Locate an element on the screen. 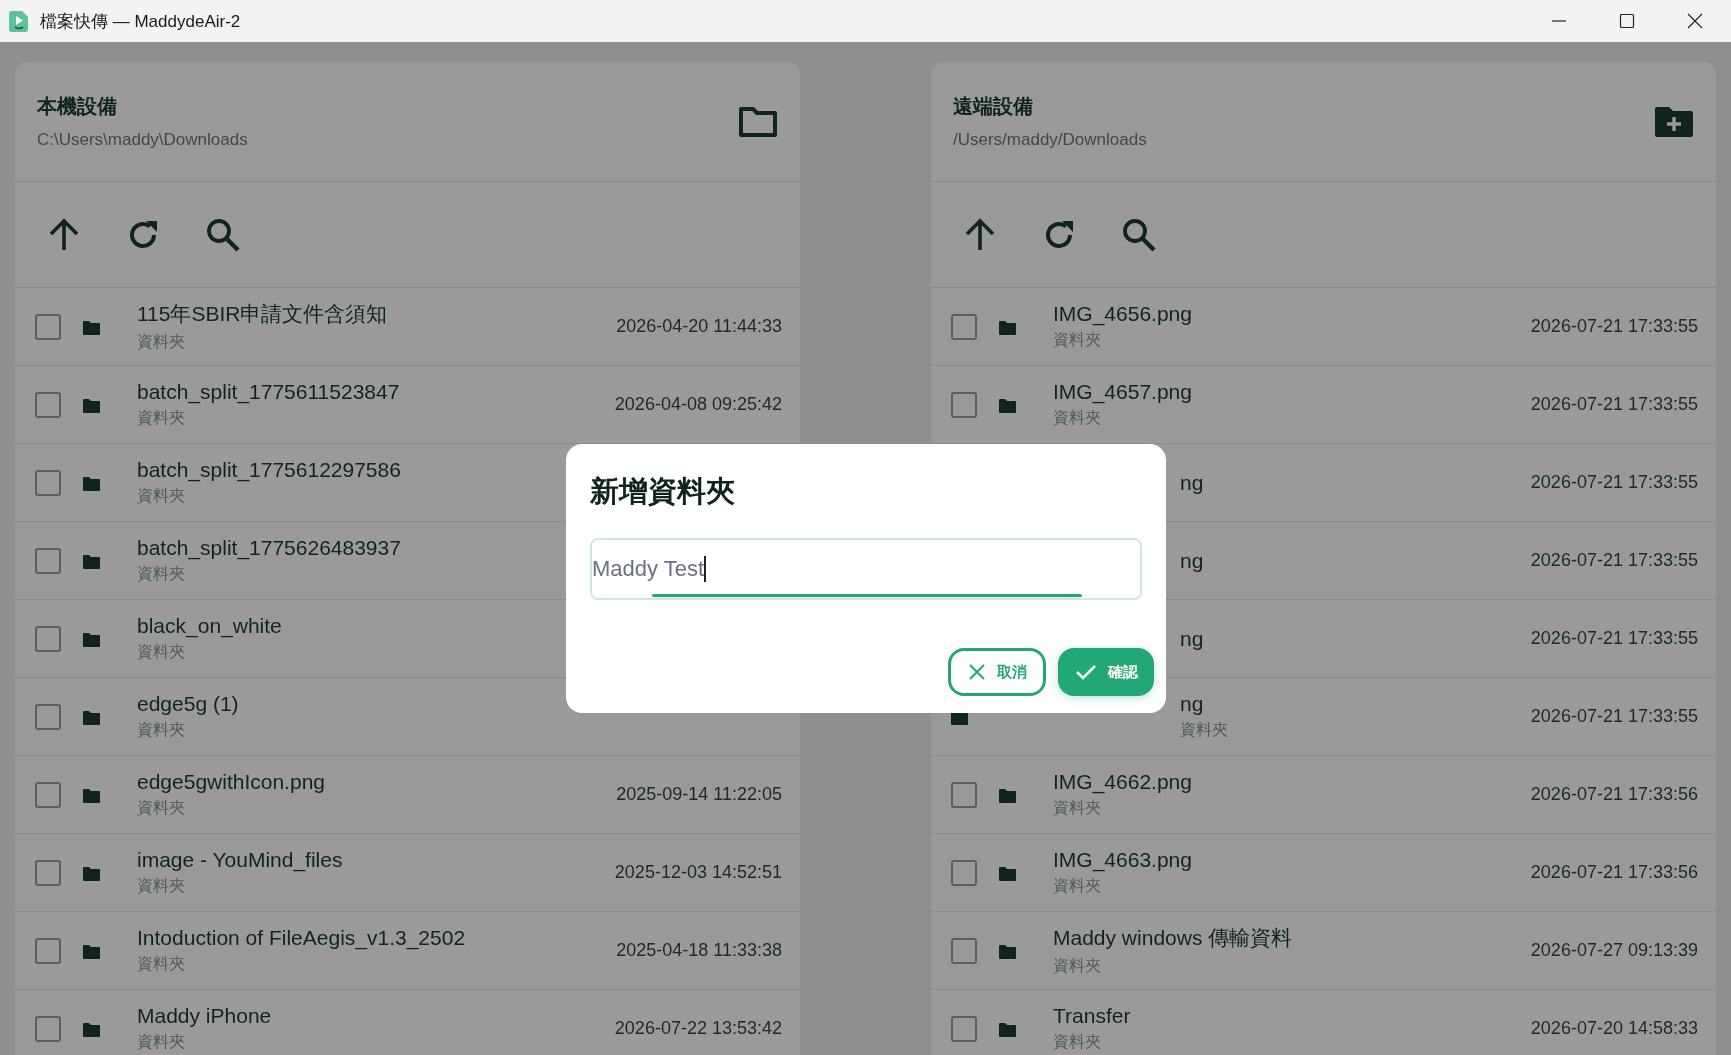 This screenshot has height=1055, width=1731. file-row: Intoduction of FileAegis_v1.3_2502 資料夾 2025-04-18 11:33:38 is located at coordinates (407, 951).